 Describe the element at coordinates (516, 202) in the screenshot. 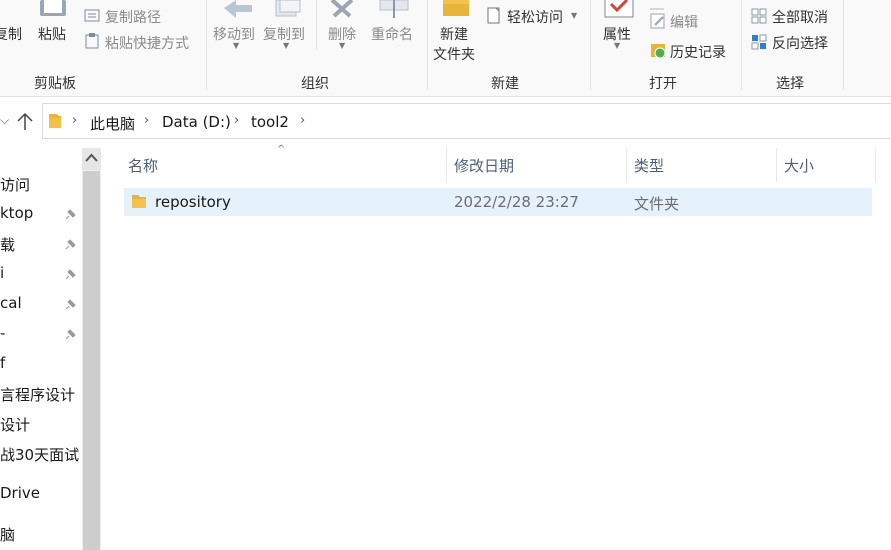

I see `file-modified: 2022/2/28 23:27` at that location.